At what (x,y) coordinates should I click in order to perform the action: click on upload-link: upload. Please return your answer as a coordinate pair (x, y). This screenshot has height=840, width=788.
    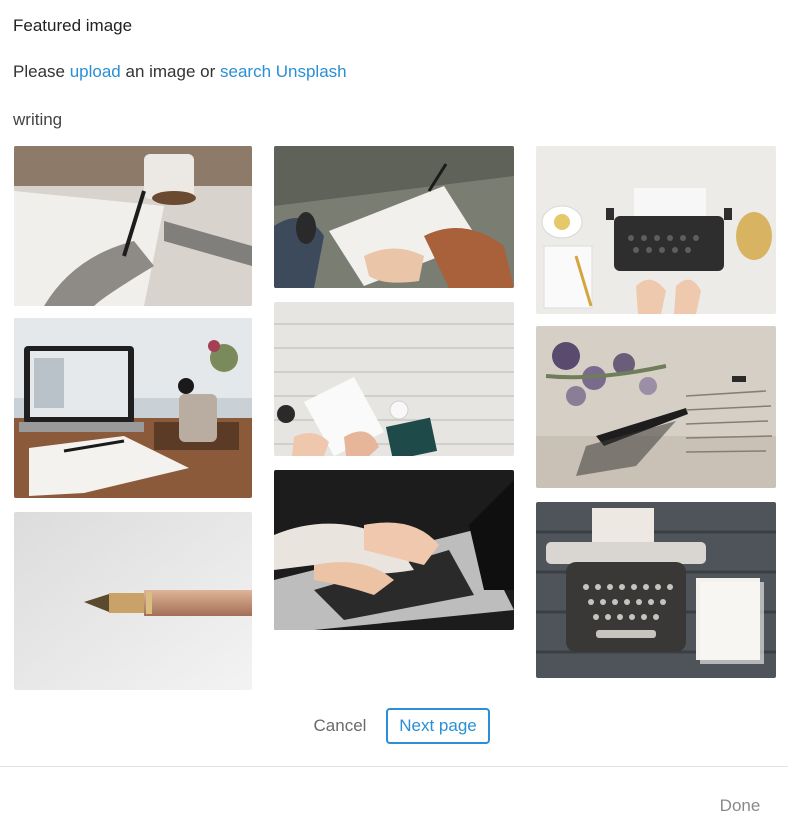
    Looking at the image, I should click on (95, 71).